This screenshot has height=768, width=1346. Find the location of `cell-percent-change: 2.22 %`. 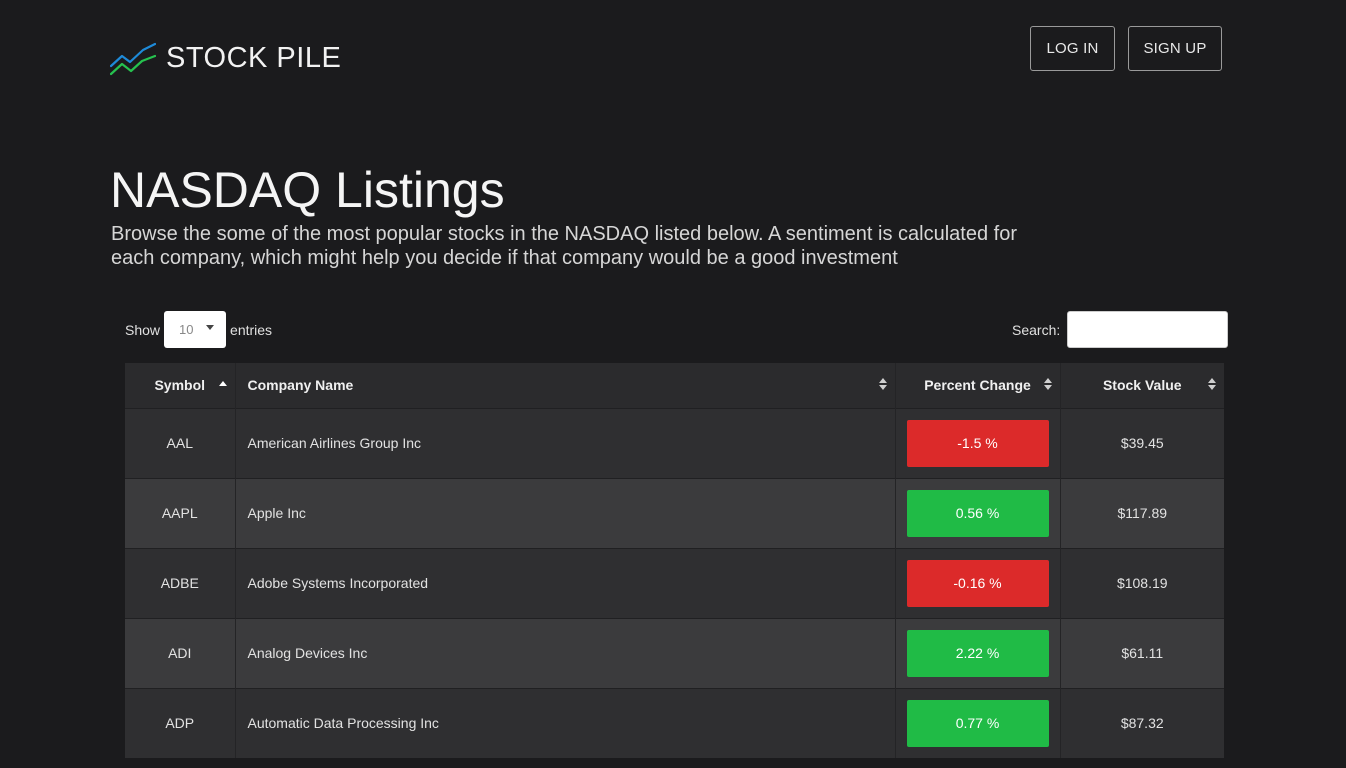

cell-percent-change: 2.22 % is located at coordinates (978, 653).